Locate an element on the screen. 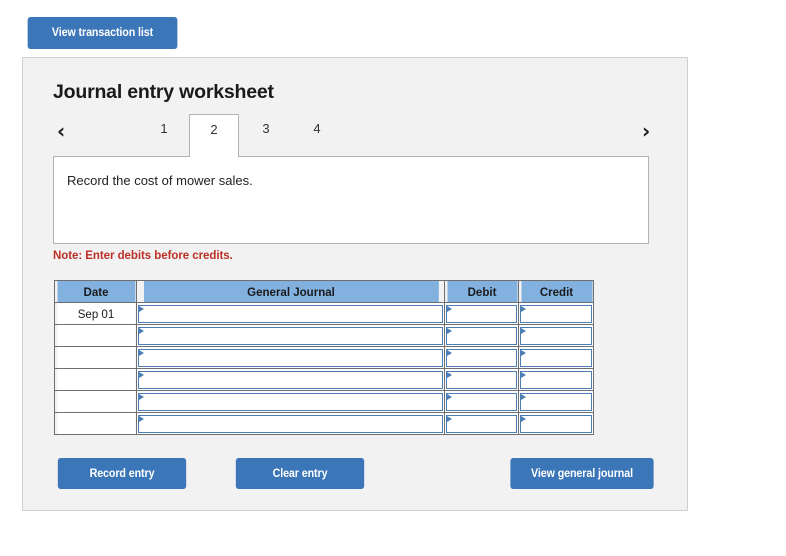 Image resolution: width=786 pixels, height=556 pixels. column-header-debit: Debit is located at coordinates (481, 291).